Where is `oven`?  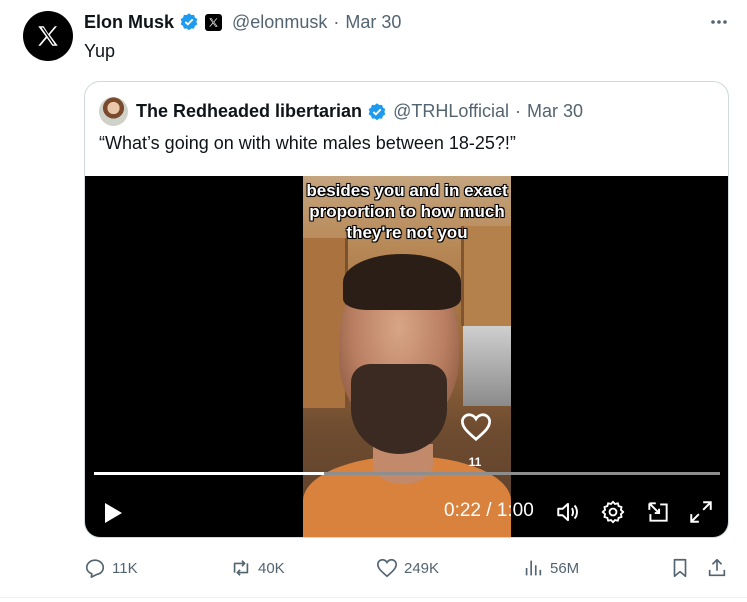 oven is located at coordinates (487, 366).